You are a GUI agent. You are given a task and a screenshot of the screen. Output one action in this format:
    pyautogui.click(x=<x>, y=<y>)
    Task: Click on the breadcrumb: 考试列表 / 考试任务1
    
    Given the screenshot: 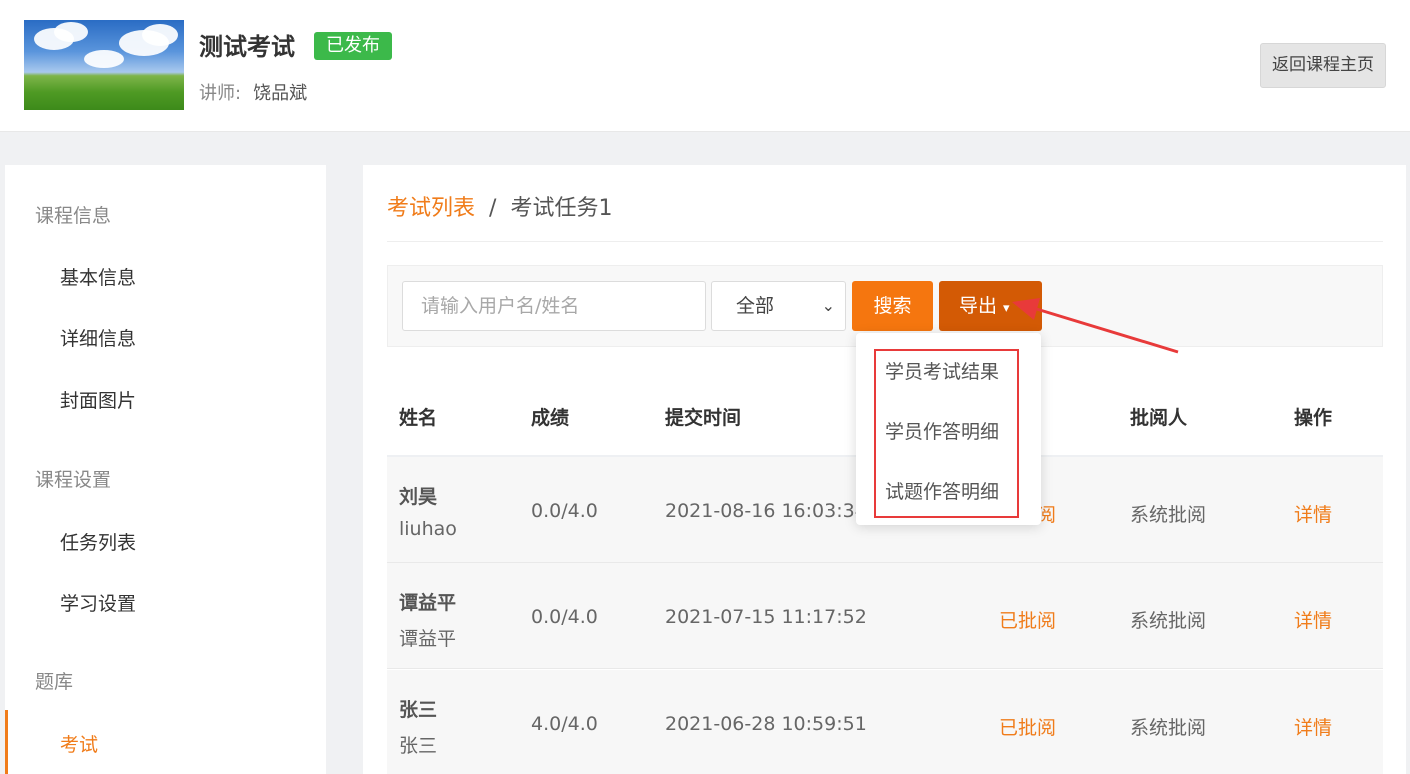 What is the action you would take?
    pyautogui.click(x=499, y=206)
    